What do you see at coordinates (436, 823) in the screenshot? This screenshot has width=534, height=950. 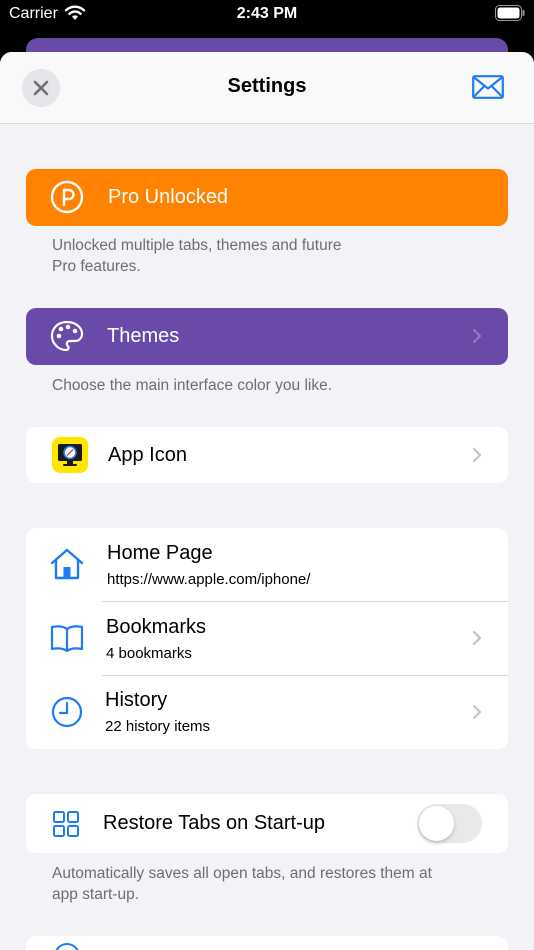 I see `toggle-knob` at bounding box center [436, 823].